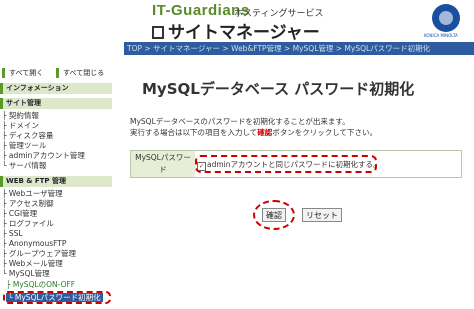  Describe the element at coordinates (26, 273) in the screenshot. I see `sidebar-item-mysql: └ MySQL管理` at that location.